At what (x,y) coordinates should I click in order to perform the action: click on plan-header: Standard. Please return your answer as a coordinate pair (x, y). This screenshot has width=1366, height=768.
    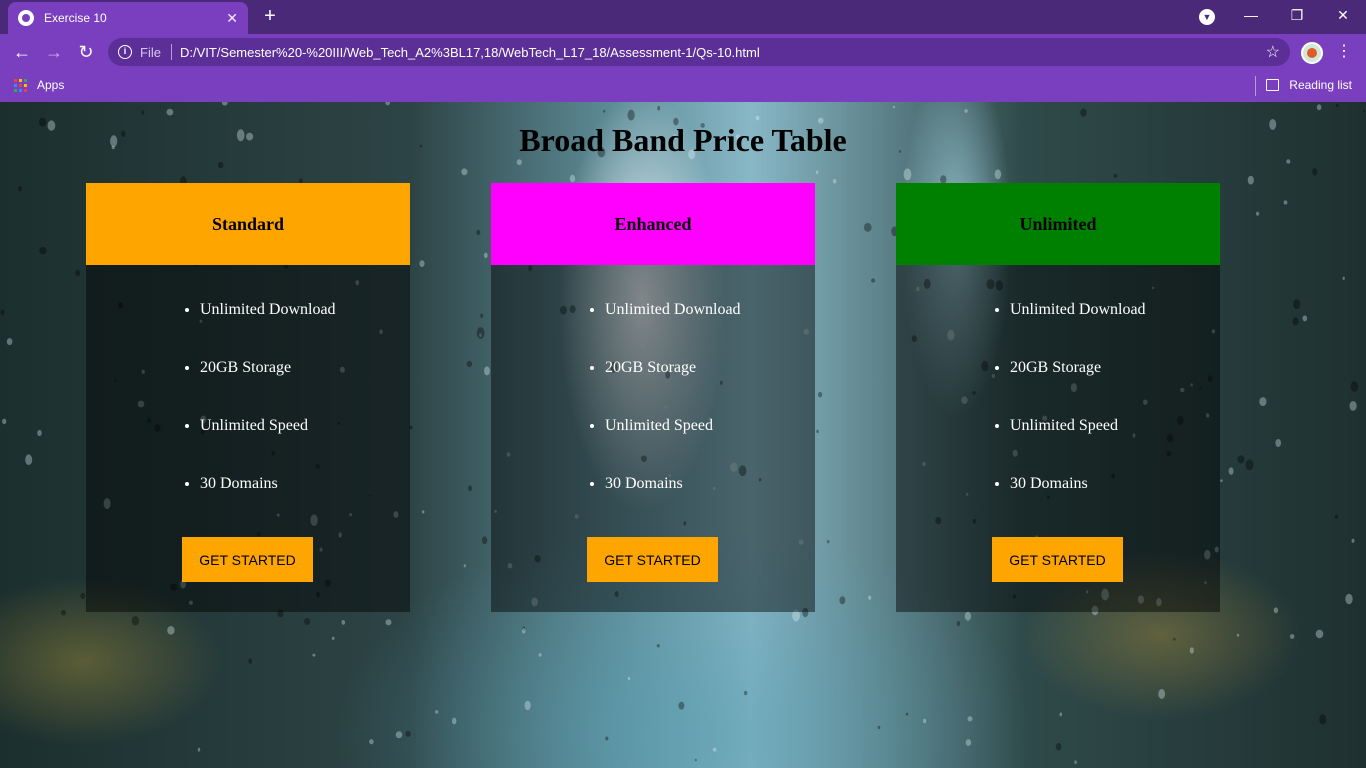
    Looking at the image, I should click on (248, 224).